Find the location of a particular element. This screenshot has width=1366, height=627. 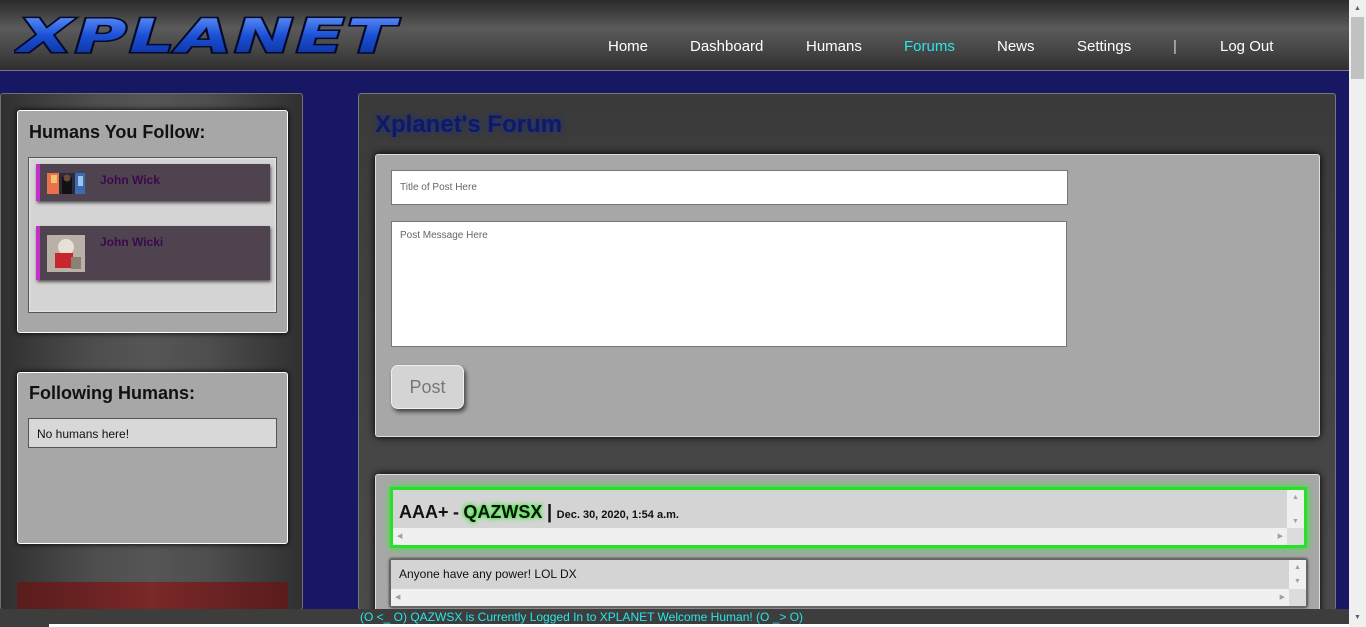

post-header-horizontal-scrollbar: ◀ ▶ is located at coordinates (840, 536).